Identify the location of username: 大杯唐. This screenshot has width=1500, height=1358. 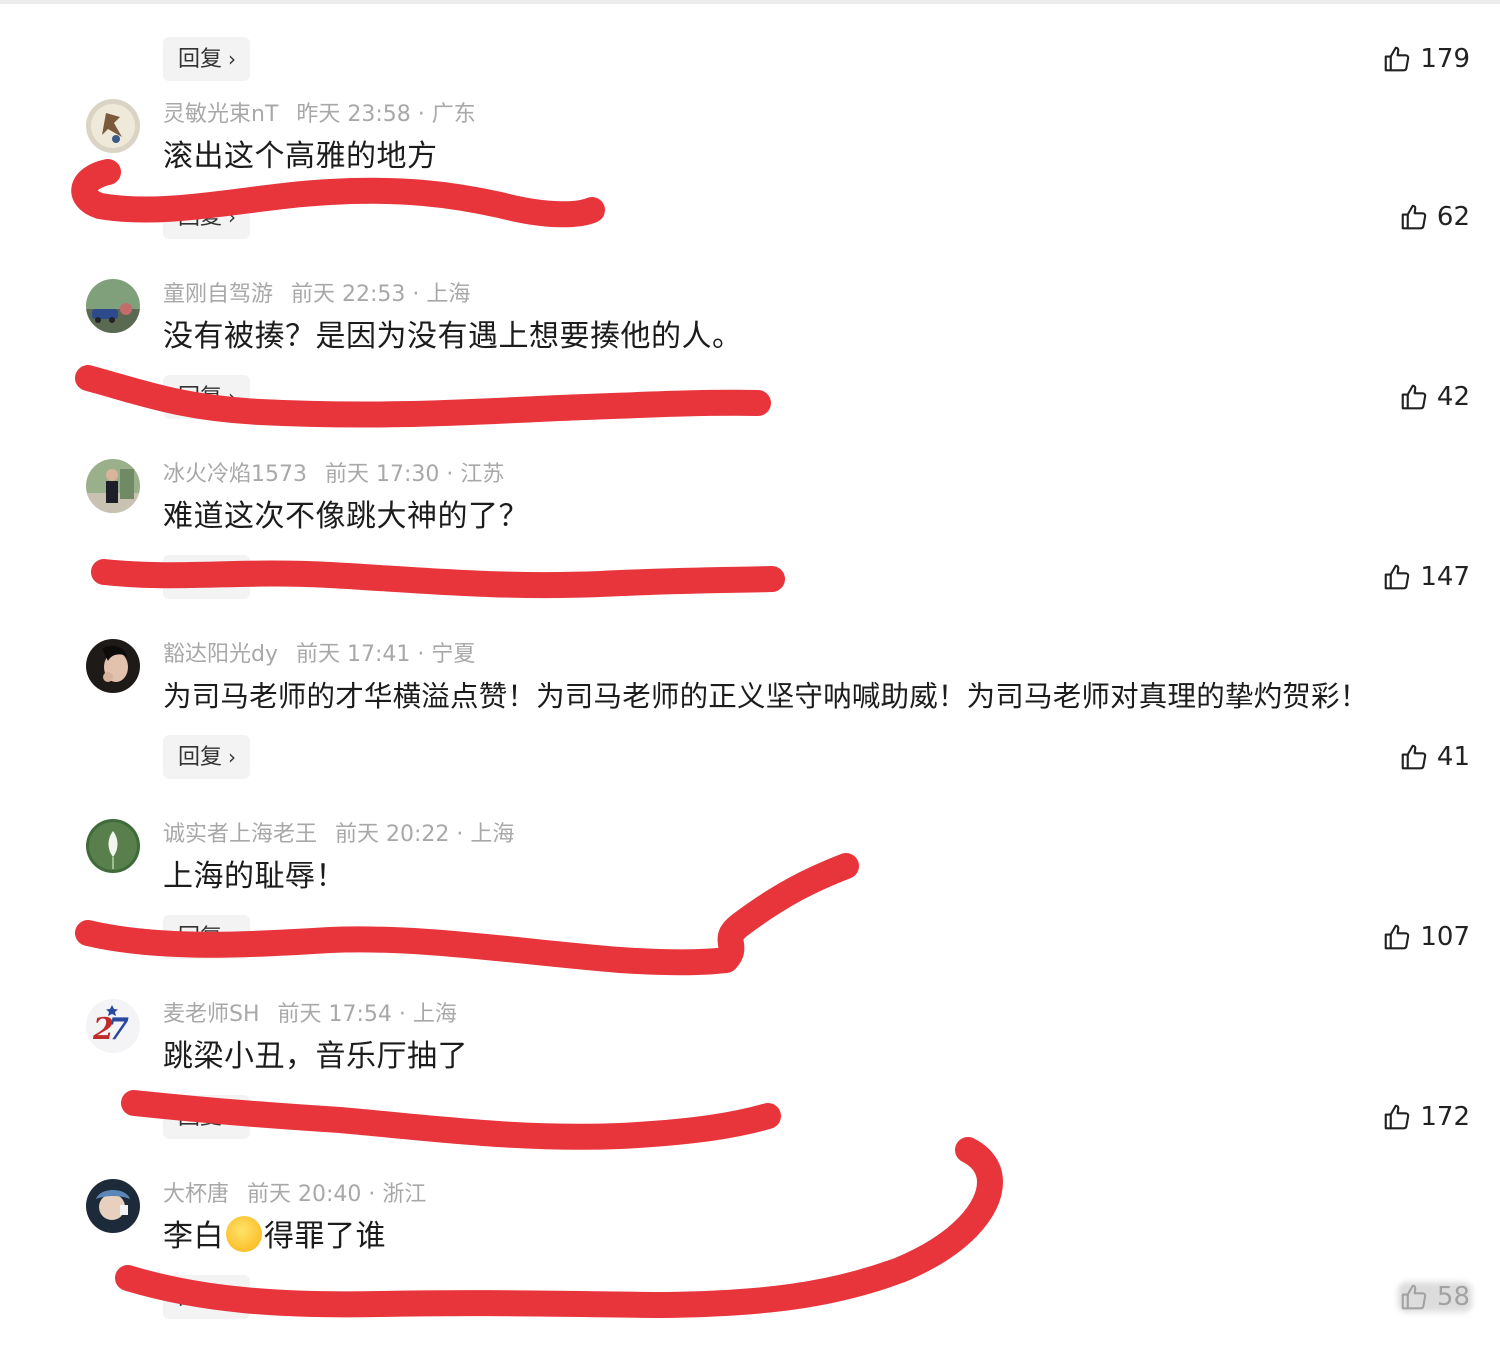
(196, 1194).